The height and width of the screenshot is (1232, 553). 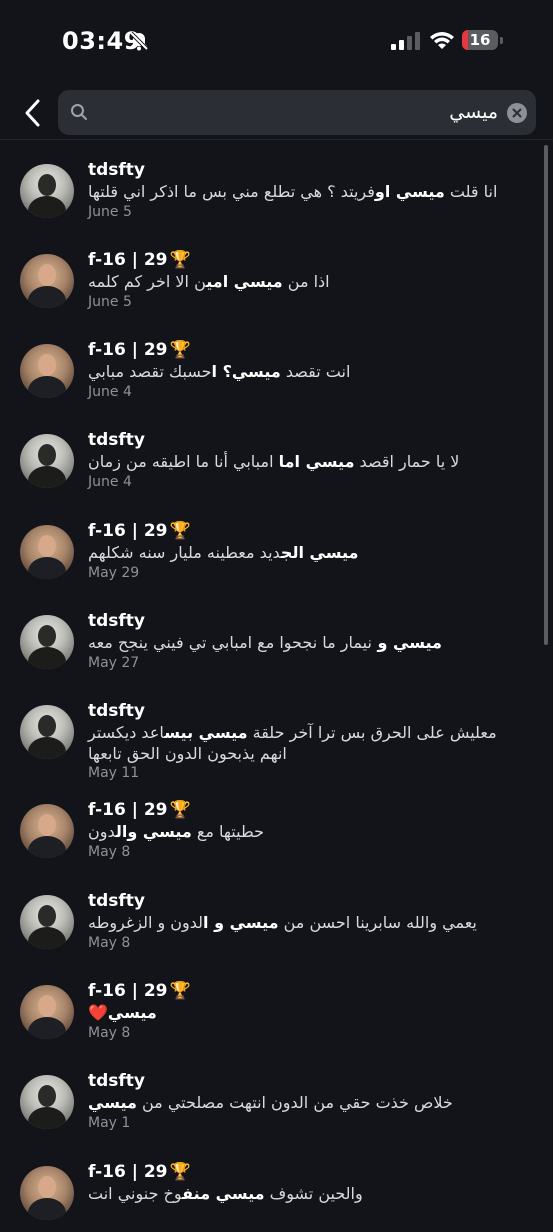 What do you see at coordinates (517, 113) in the screenshot?
I see `clear-icon` at bounding box center [517, 113].